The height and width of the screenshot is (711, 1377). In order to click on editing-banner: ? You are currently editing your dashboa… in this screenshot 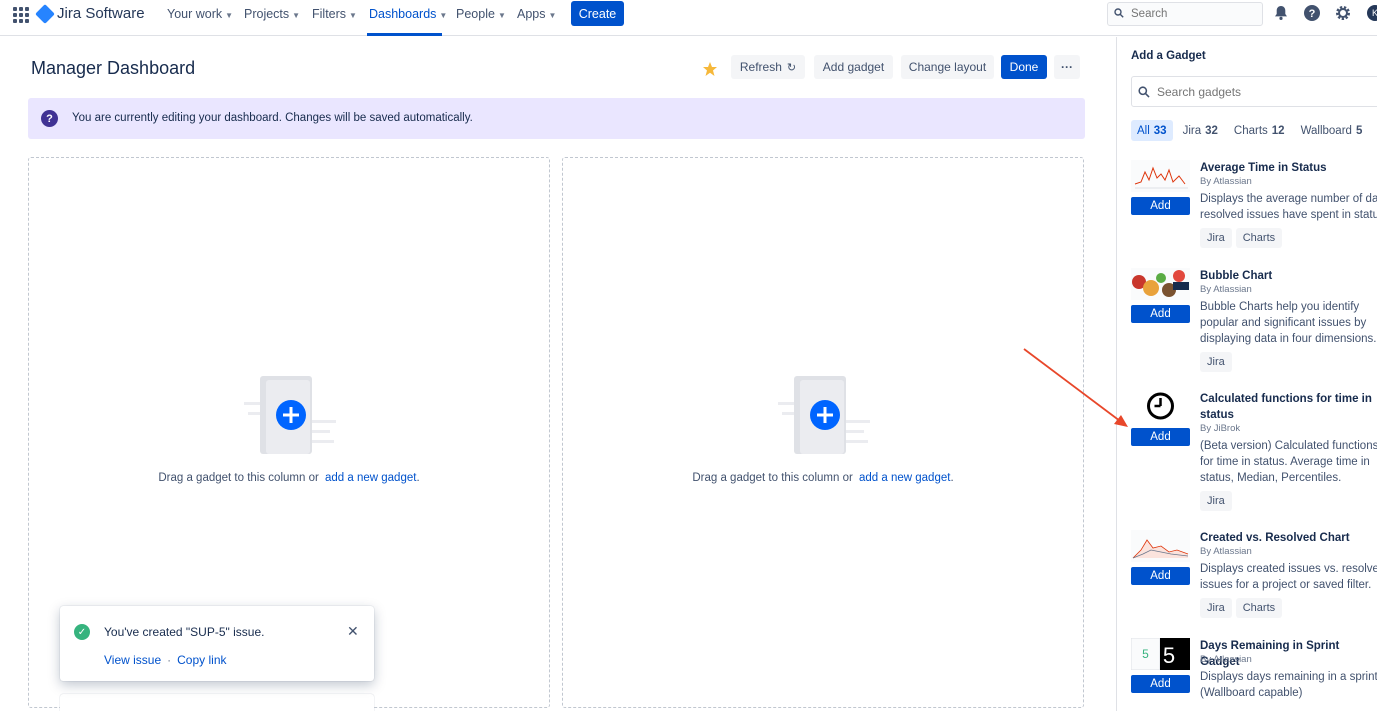, I will do `click(556, 118)`.